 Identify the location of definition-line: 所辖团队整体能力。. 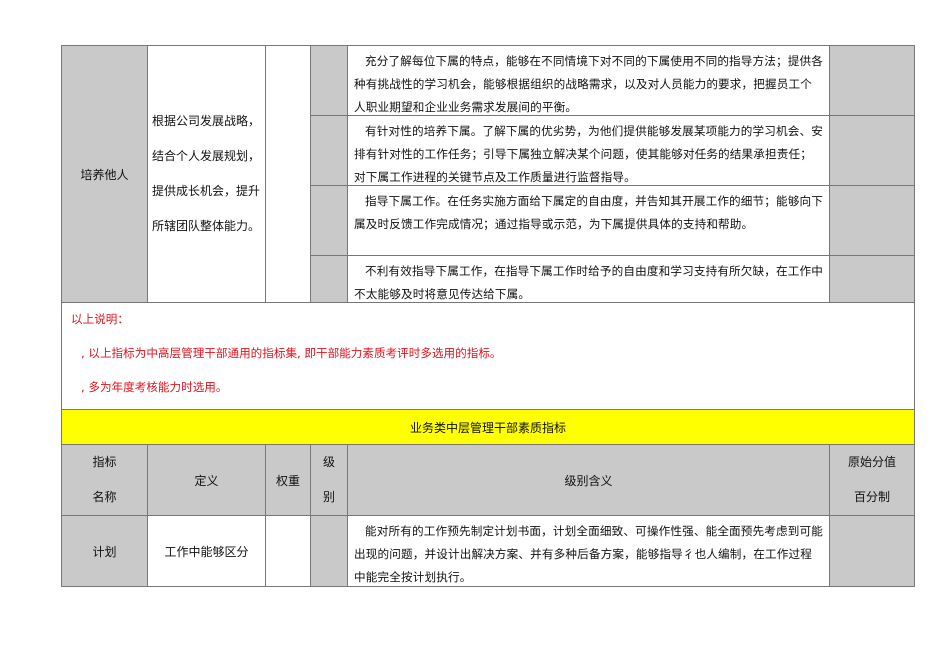
(206, 226).